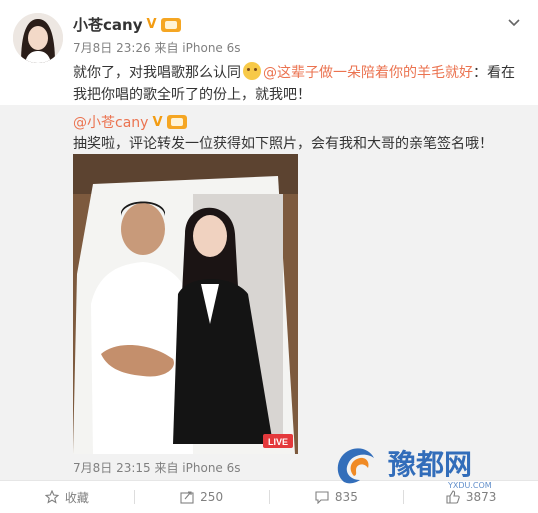 Image resolution: width=538 pixels, height=513 pixels. I want to click on avatar, so click(38, 38).